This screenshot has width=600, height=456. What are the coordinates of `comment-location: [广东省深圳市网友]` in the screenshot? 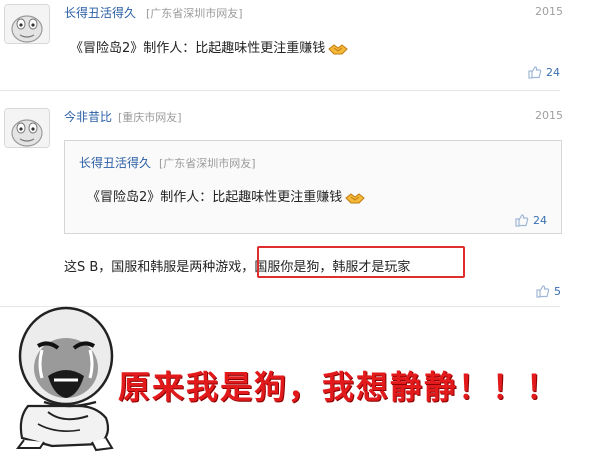 It's located at (194, 13).